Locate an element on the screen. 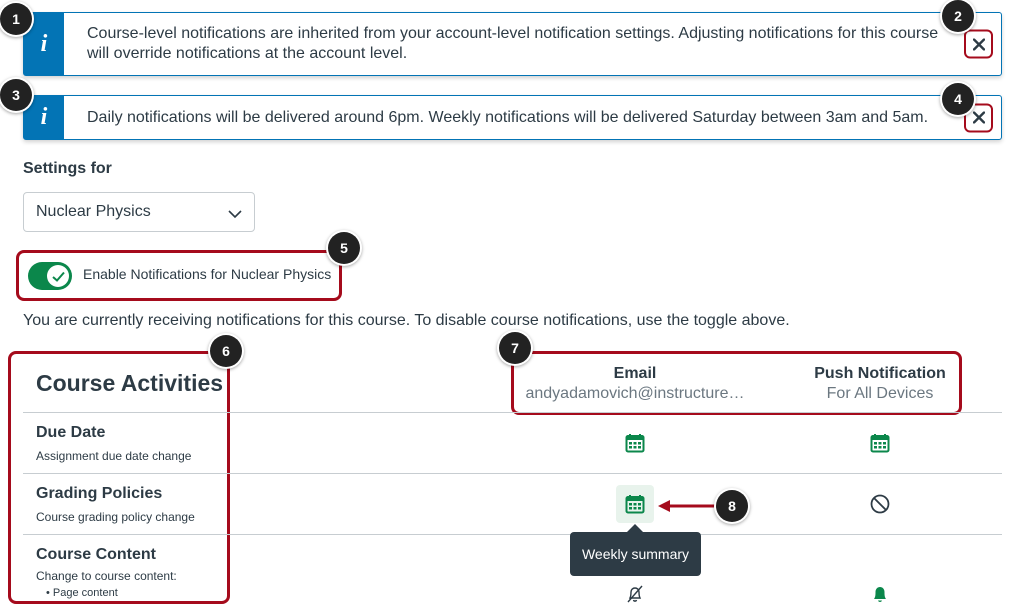  row-desc-due-date: Assignment due date change is located at coordinates (114, 456).